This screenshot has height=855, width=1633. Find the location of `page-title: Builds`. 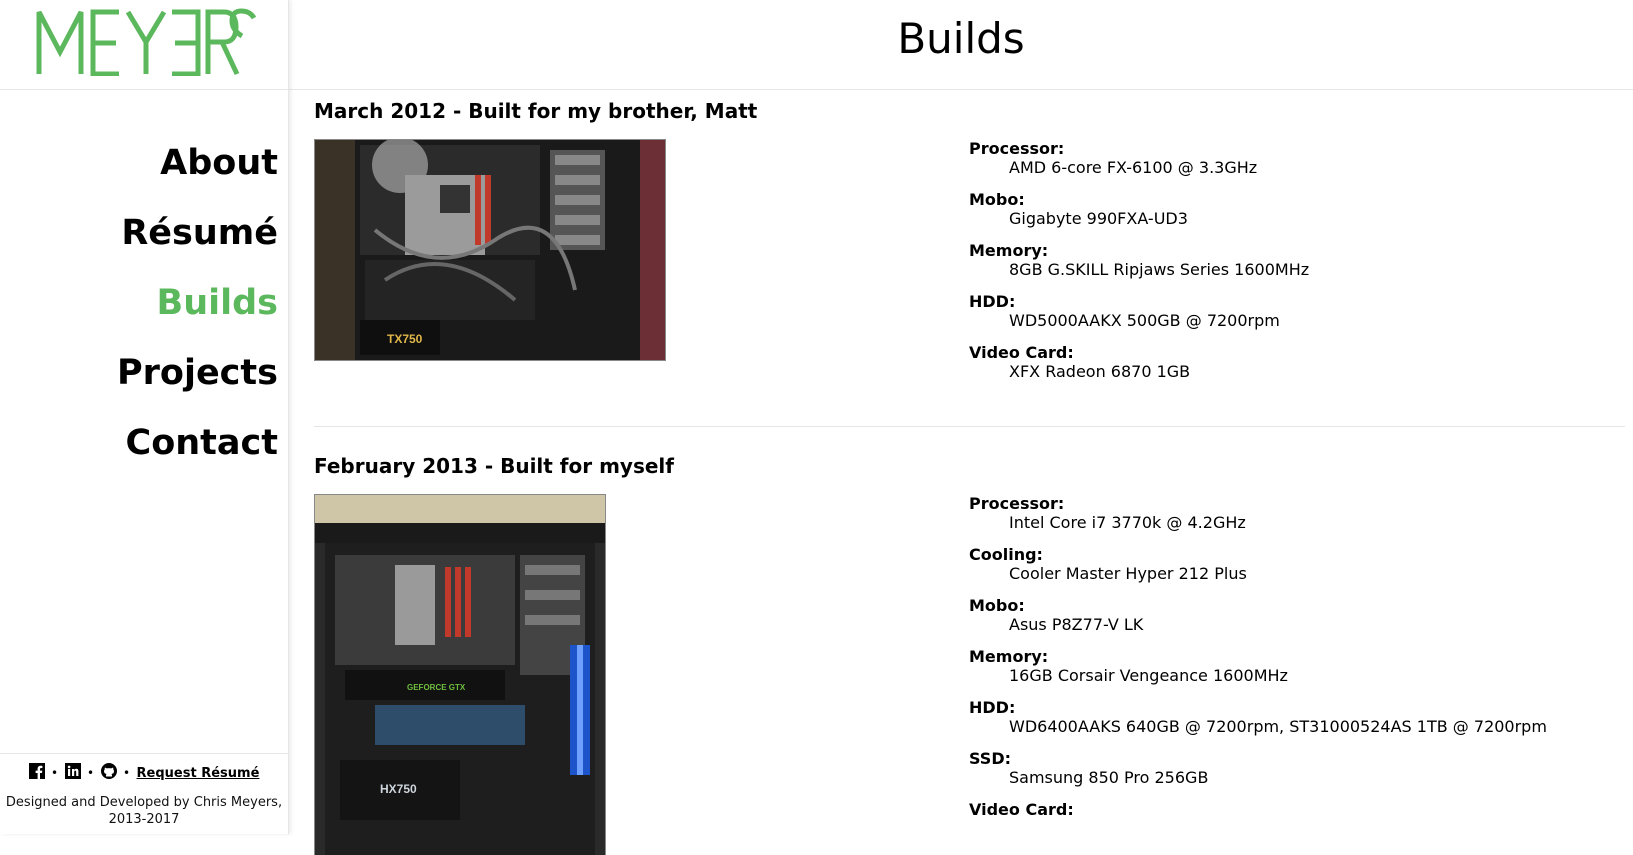

page-title: Builds is located at coordinates (961, 38).